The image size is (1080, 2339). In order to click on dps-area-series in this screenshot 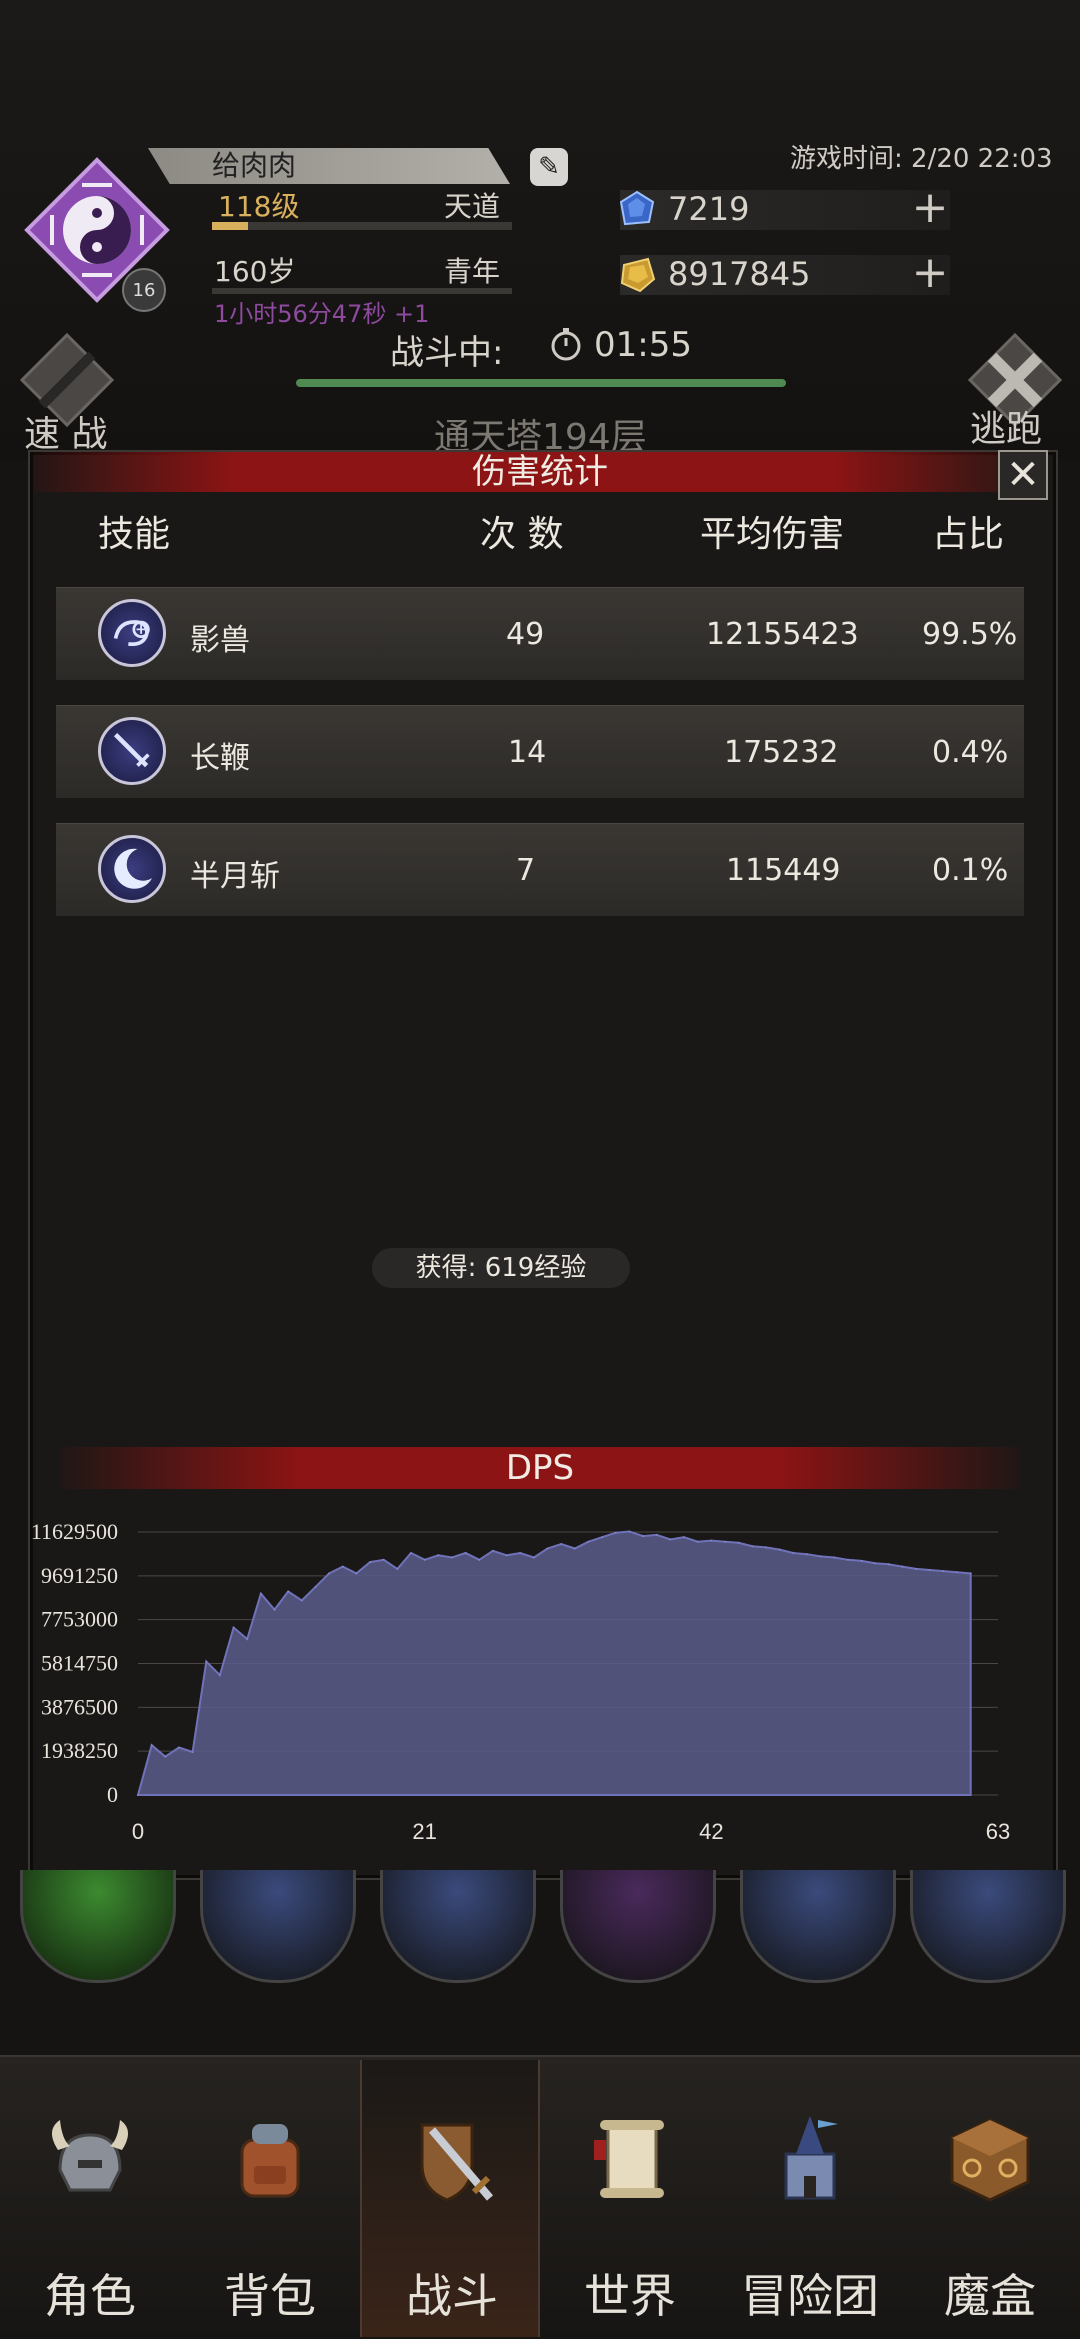, I will do `click(554, 1663)`.